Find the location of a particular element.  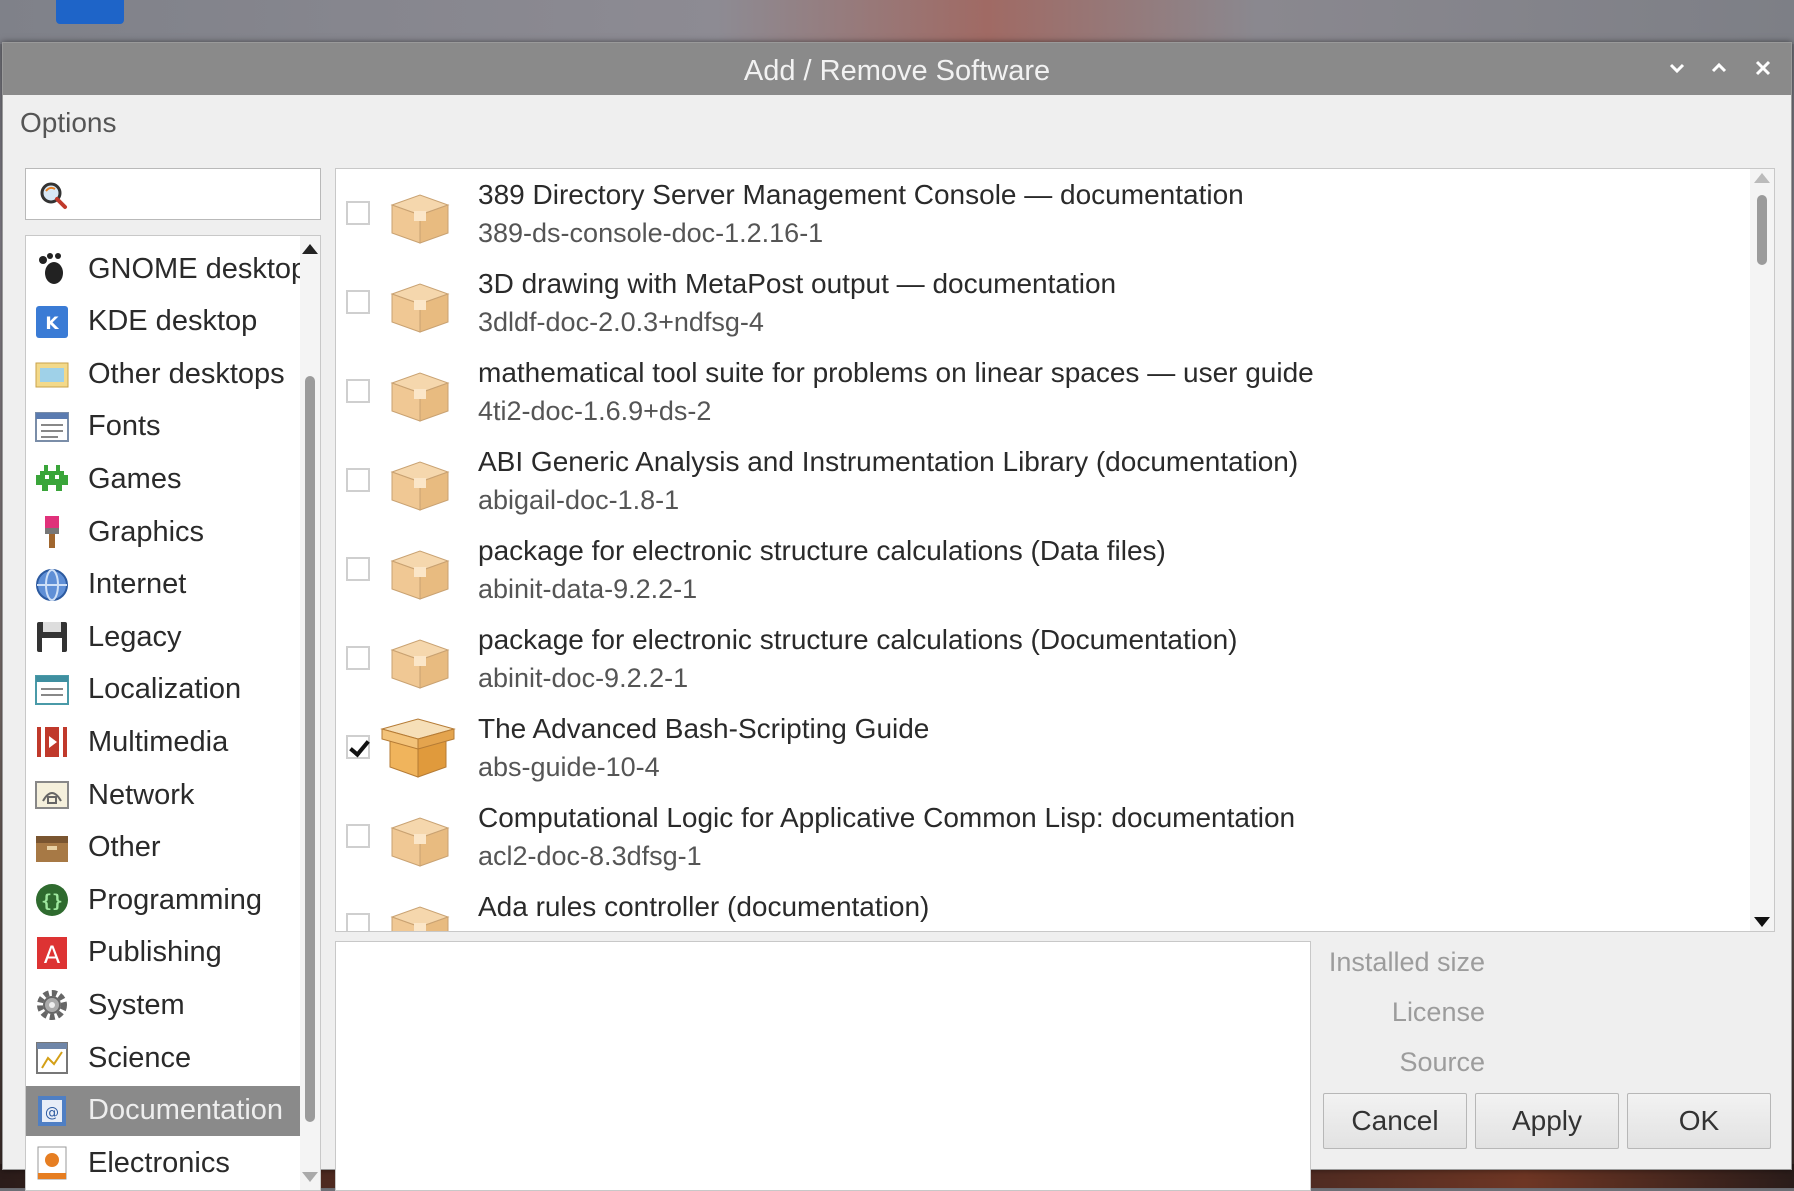

svg-text: K is located at coordinates (52, 324).